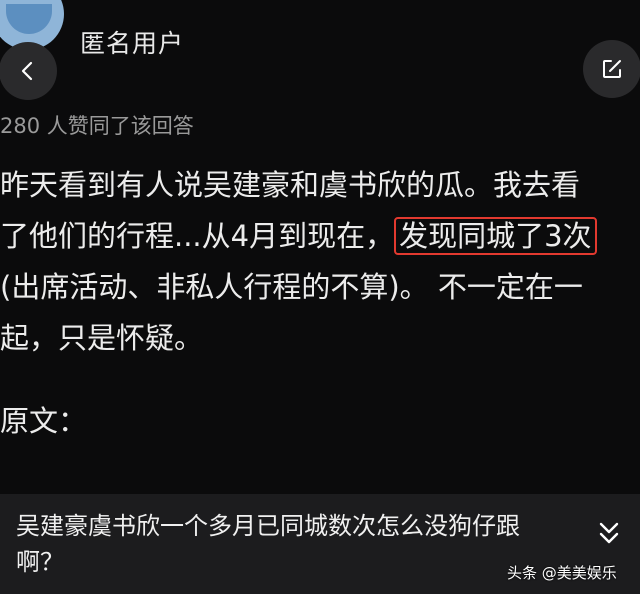  I want to click on expand-button, so click(609, 534).